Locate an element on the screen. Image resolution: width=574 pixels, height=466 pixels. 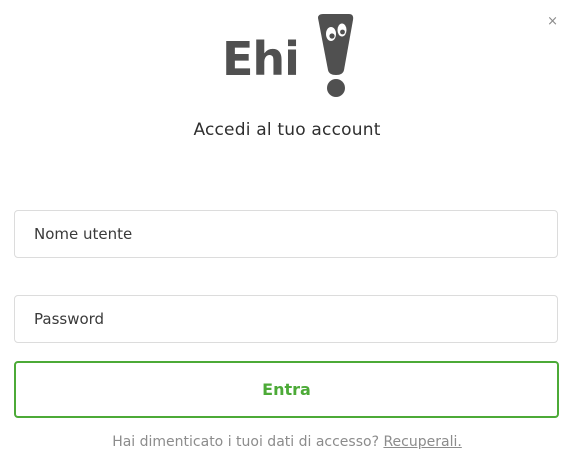
username-input is located at coordinates (286, 234).